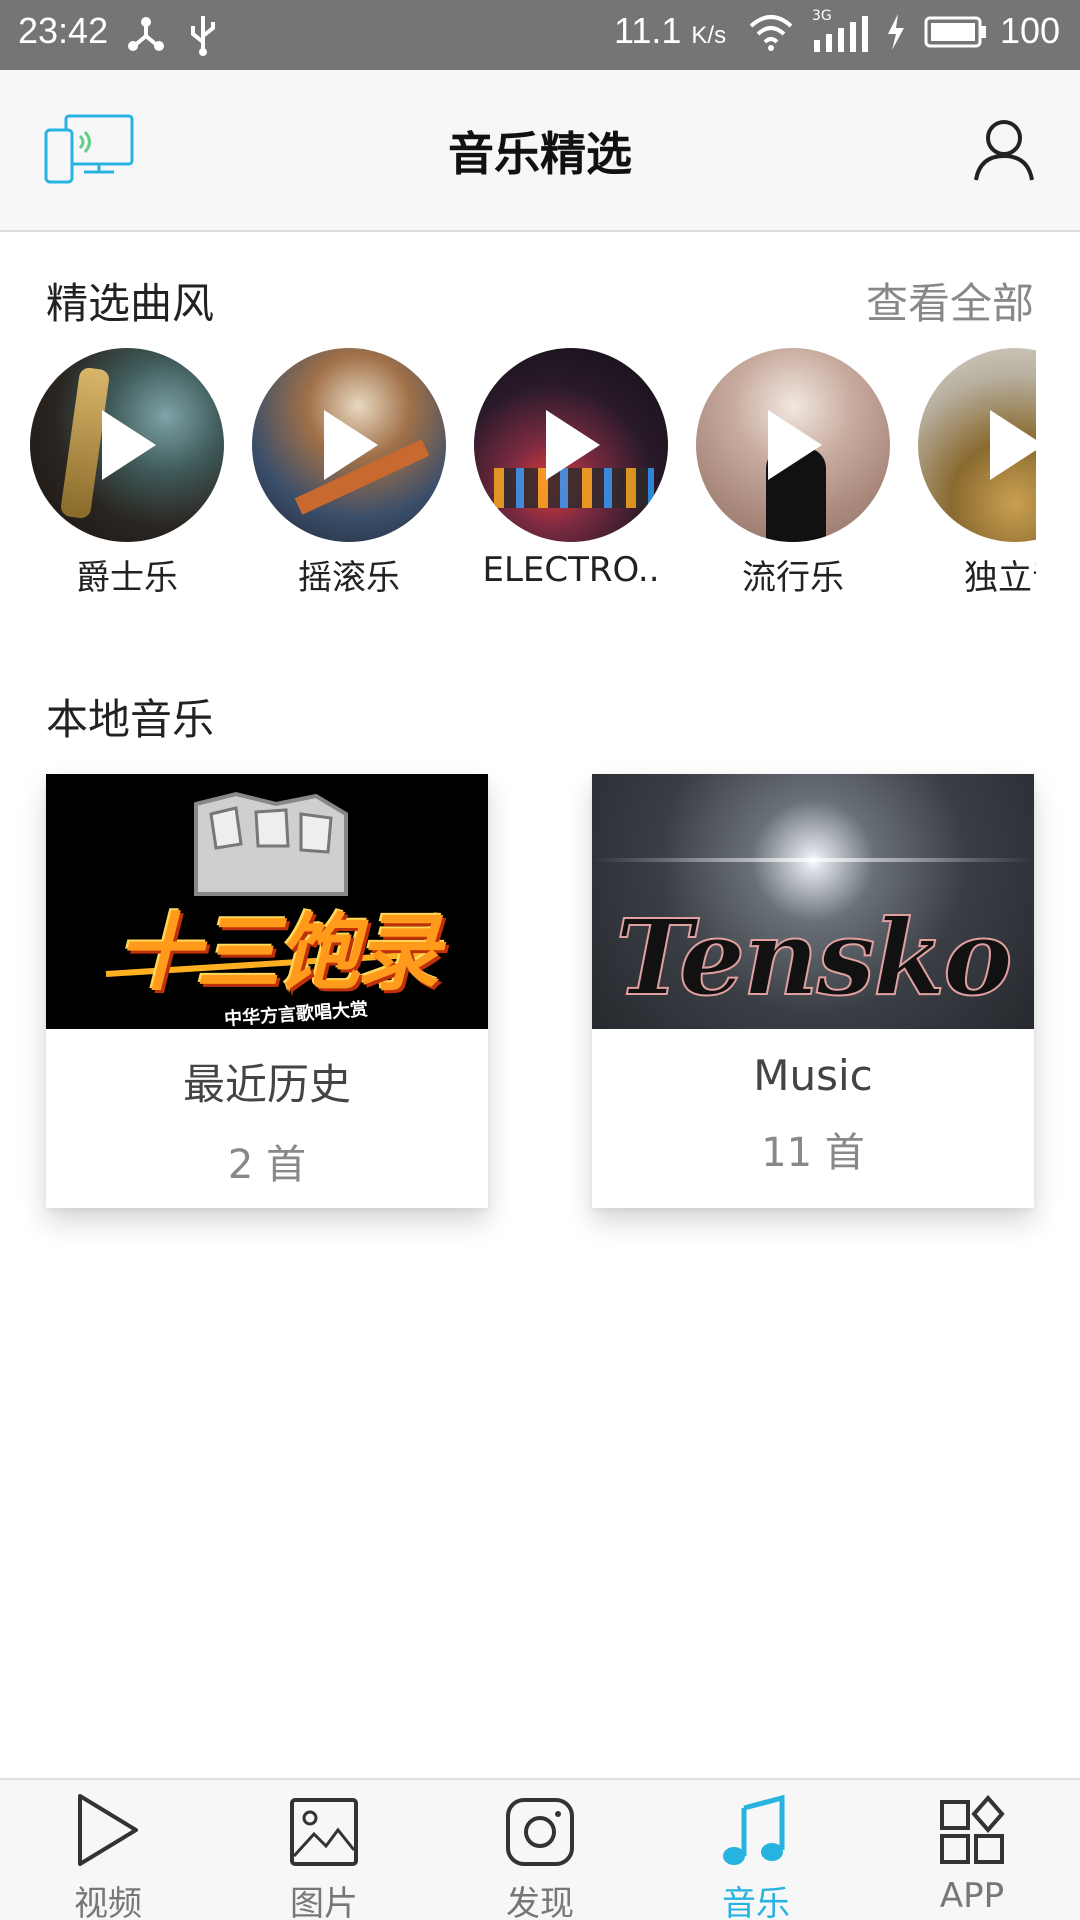 This screenshot has width=1080, height=1920. I want to click on nav-tab-music: 音乐, so click(756, 1850).